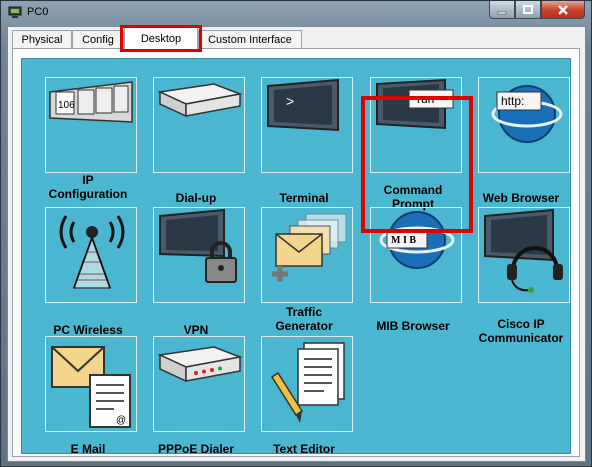  What do you see at coordinates (403, 240) in the screenshot?
I see `mib-screen-text: M I B` at bounding box center [403, 240].